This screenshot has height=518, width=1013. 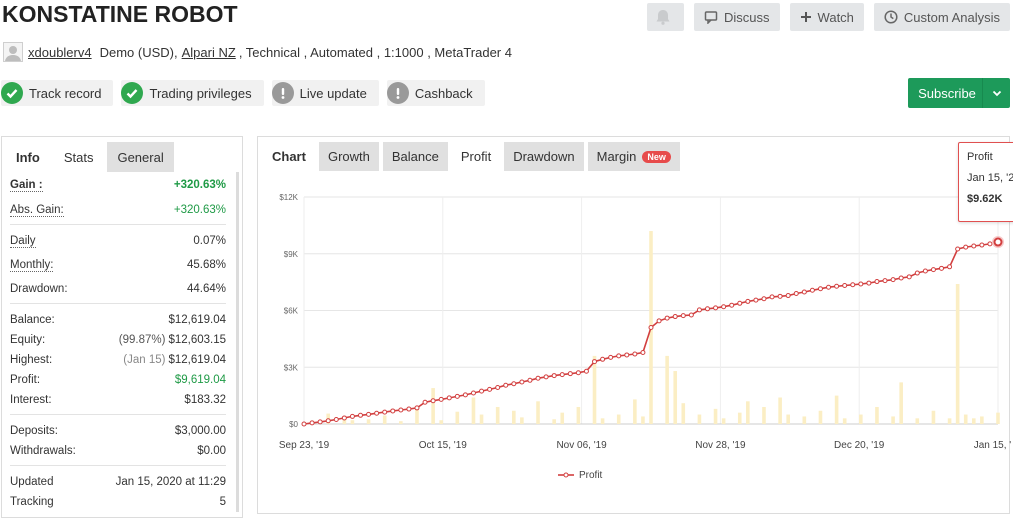 I want to click on notify-button, so click(x=666, y=17).